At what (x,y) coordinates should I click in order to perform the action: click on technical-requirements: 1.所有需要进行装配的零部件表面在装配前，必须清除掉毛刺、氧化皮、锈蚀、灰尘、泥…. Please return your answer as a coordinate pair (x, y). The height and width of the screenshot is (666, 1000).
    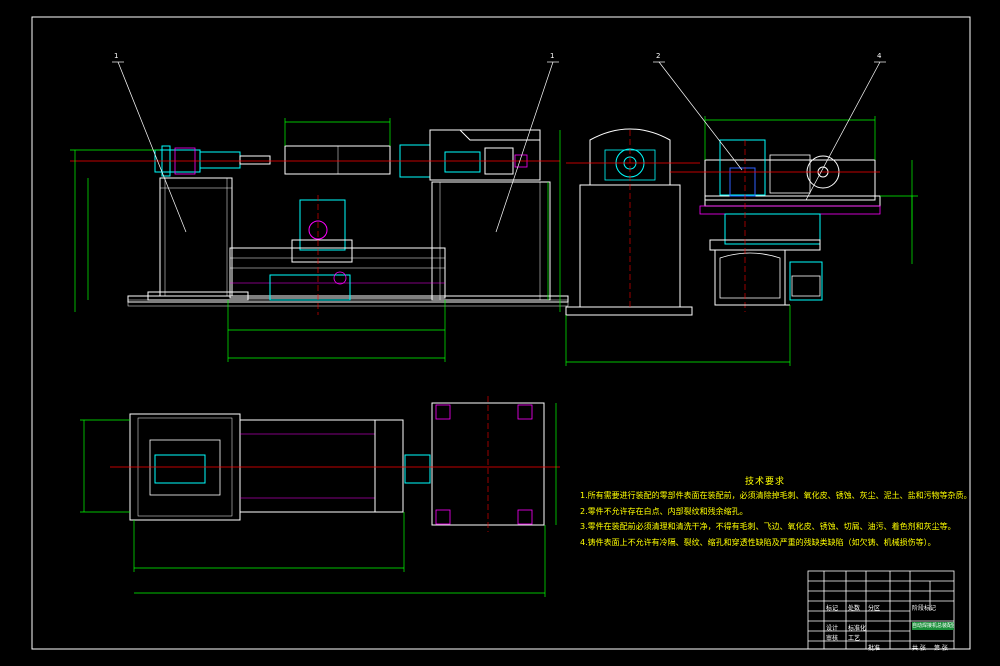
    Looking at the image, I should click on (775, 519).